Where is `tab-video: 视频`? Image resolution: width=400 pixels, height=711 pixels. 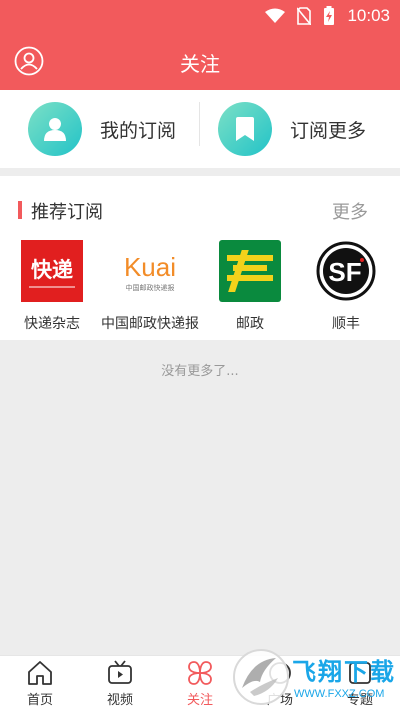
tab-video: 视频 is located at coordinates (120, 683).